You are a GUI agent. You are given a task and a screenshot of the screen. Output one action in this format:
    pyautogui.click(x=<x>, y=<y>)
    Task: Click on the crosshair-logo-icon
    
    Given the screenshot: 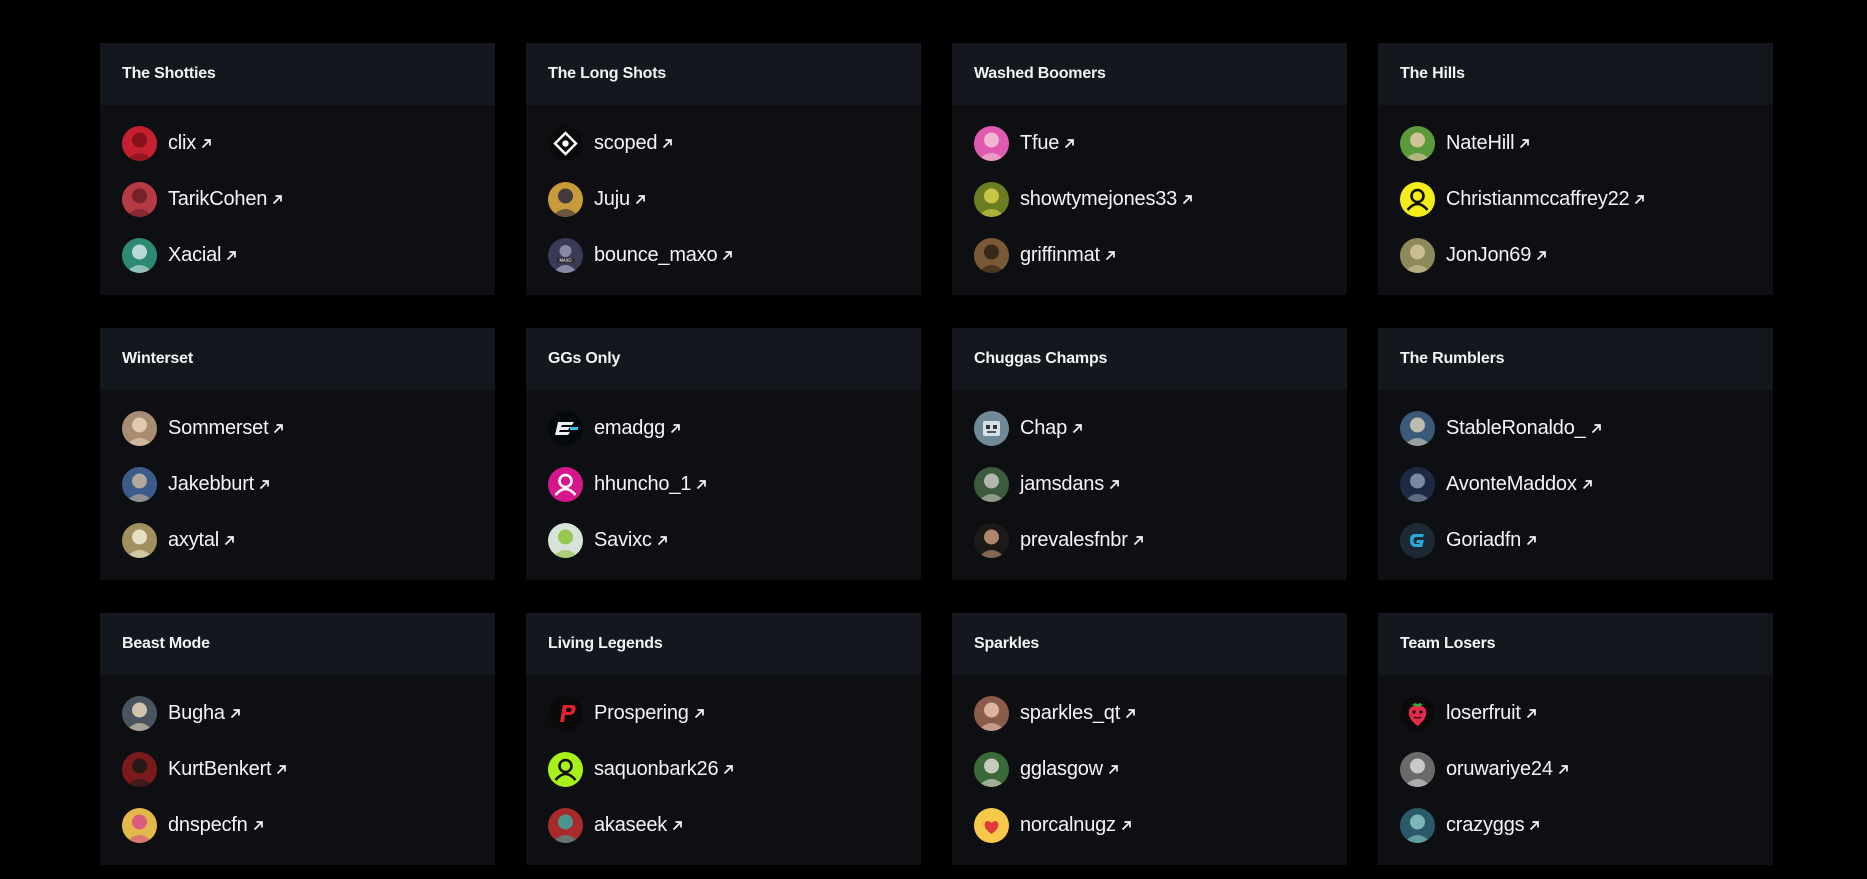 What is the action you would take?
    pyautogui.click(x=565, y=143)
    